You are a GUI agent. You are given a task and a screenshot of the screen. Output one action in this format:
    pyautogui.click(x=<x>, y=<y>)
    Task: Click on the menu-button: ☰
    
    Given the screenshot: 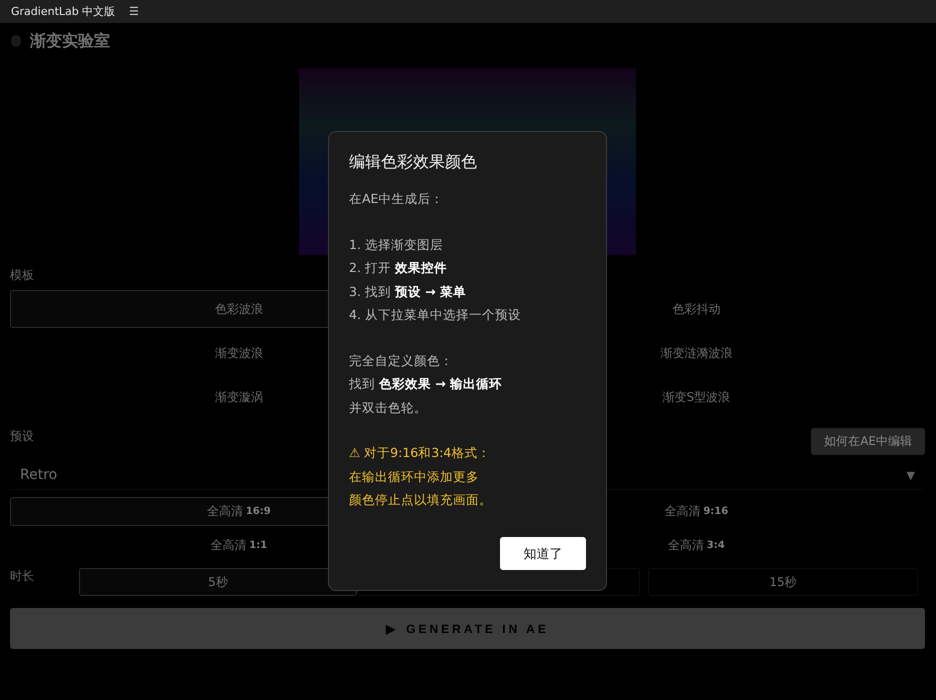 What is the action you would take?
    pyautogui.click(x=134, y=11)
    